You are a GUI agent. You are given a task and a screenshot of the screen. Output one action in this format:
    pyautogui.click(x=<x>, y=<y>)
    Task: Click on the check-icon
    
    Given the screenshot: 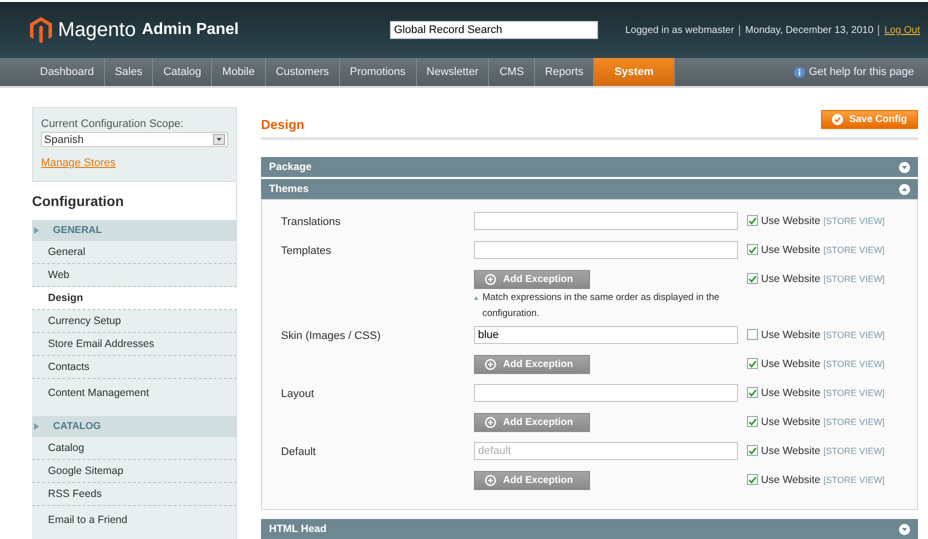 What is the action you would take?
    pyautogui.click(x=838, y=119)
    